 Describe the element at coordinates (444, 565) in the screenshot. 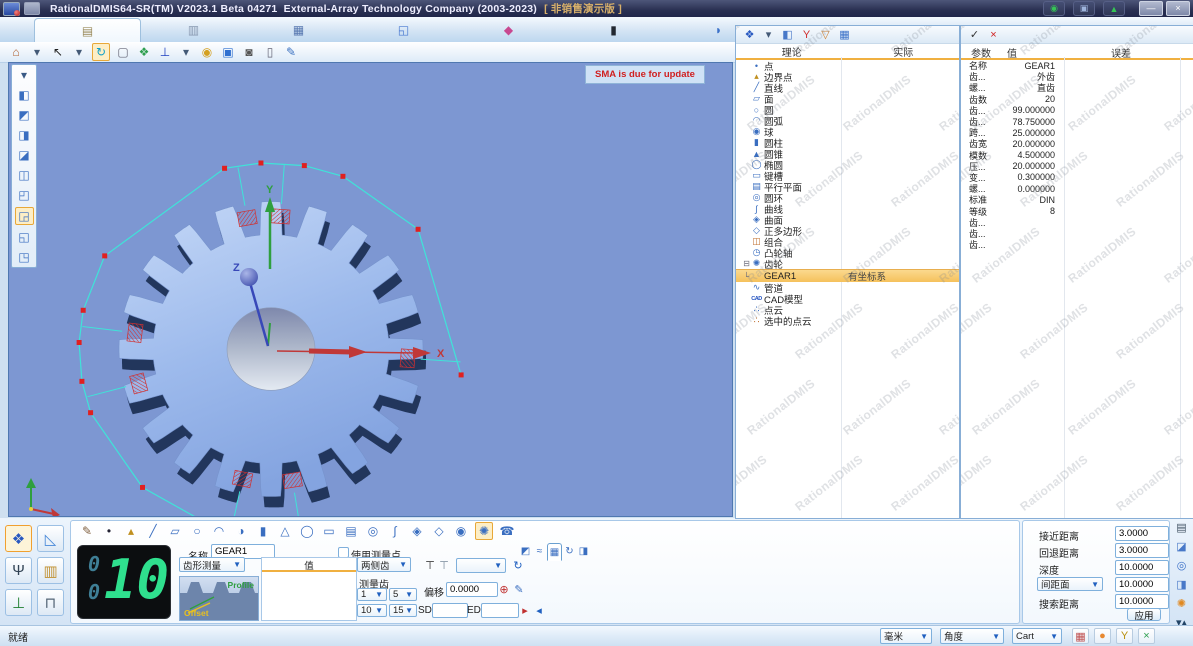

I see `probe-angle-icon: ⊤` at that location.